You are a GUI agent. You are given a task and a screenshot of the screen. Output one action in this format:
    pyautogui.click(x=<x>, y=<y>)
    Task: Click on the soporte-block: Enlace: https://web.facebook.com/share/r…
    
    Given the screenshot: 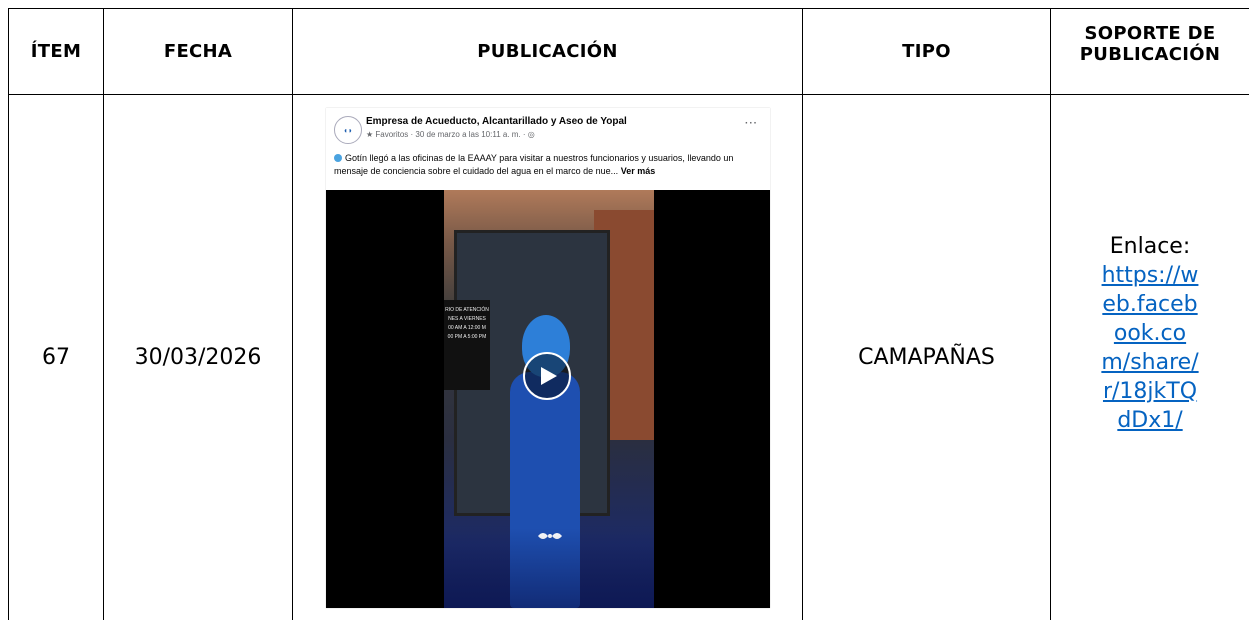 What is the action you would take?
    pyautogui.click(x=1150, y=333)
    